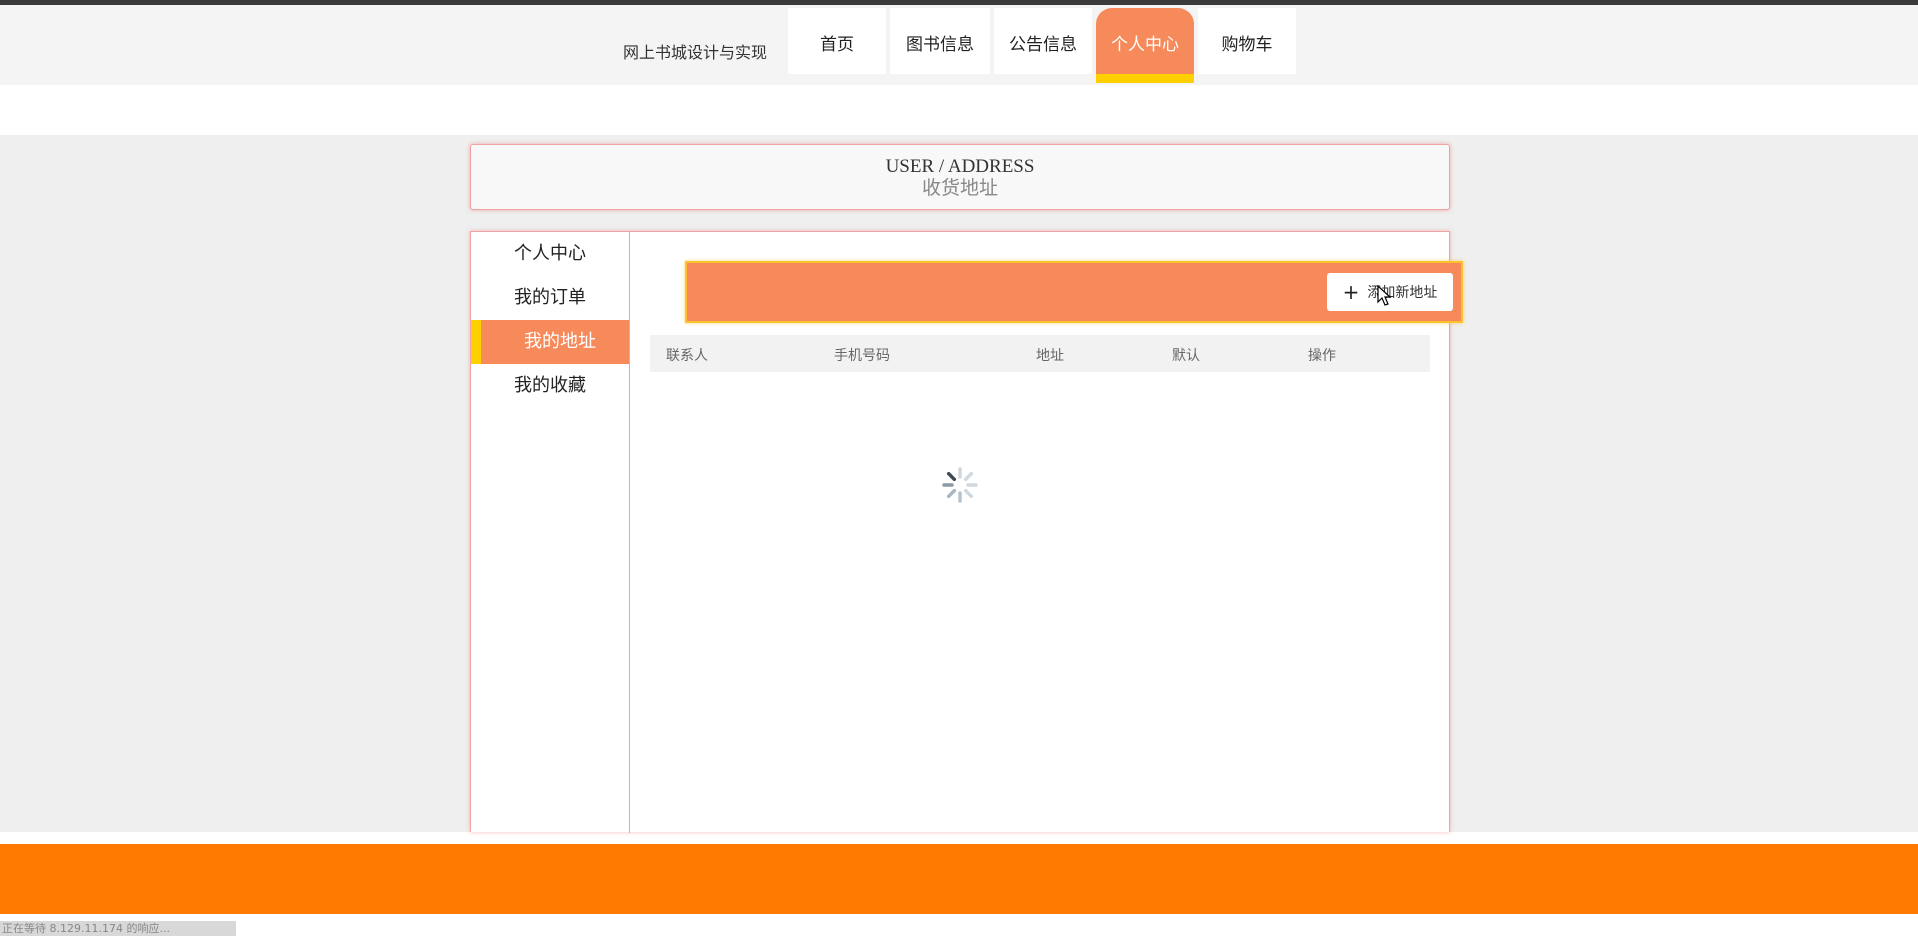  What do you see at coordinates (959, 879) in the screenshot?
I see `footer` at bounding box center [959, 879].